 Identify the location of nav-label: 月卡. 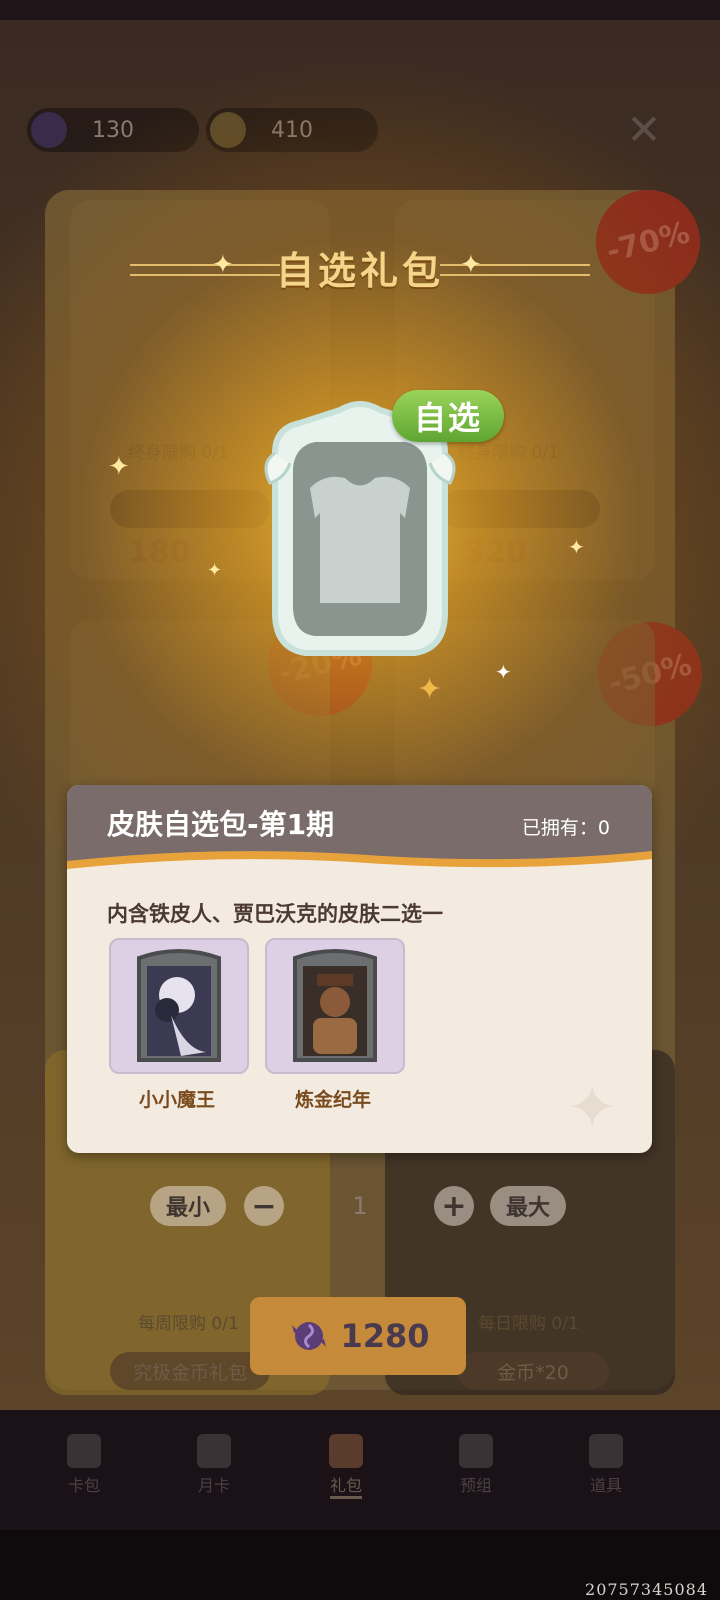
(213, 1485).